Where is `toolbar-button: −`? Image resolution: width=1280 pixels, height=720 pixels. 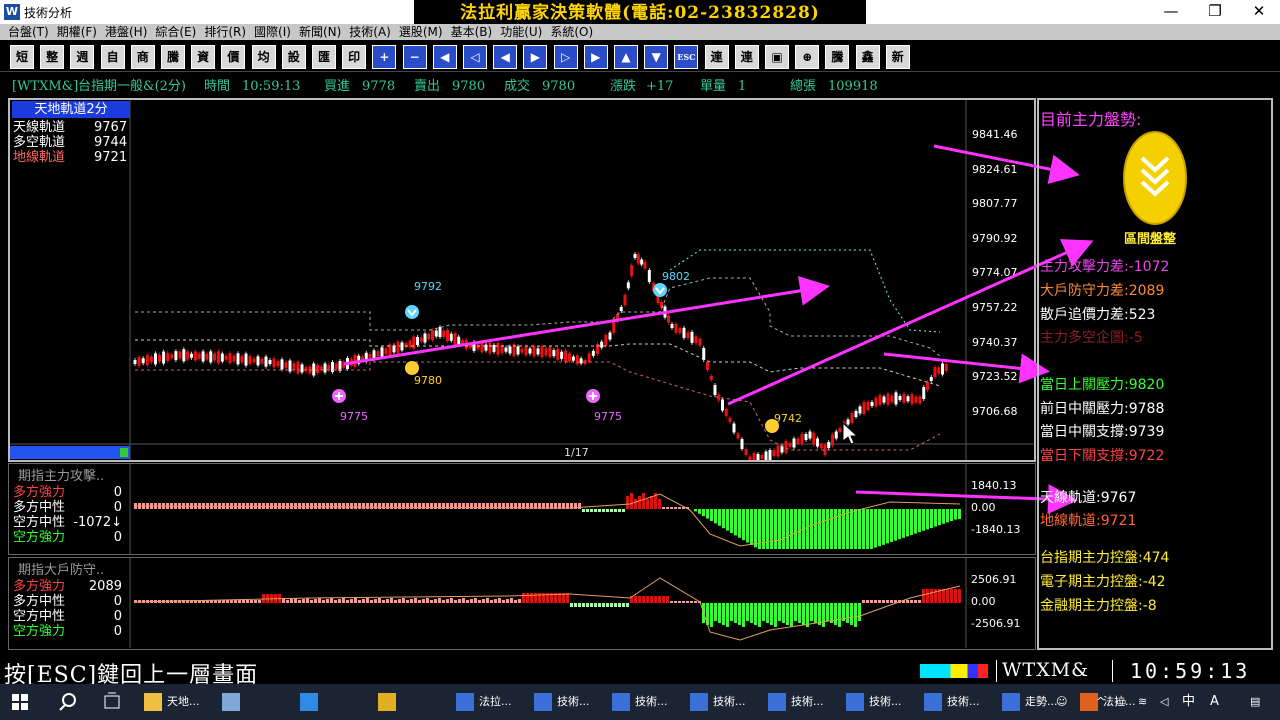 toolbar-button: − is located at coordinates (414, 57).